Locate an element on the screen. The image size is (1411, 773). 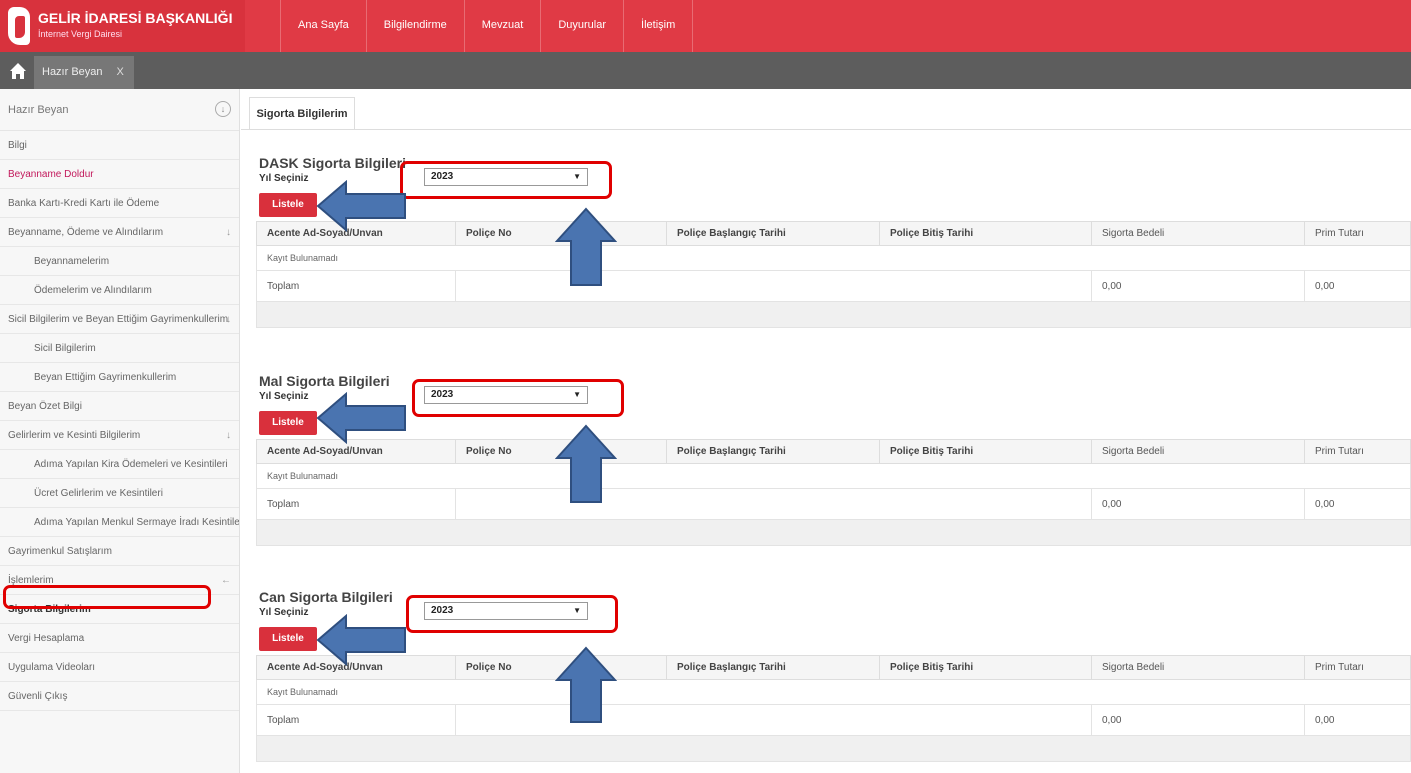
sidebar-item-banka-karti: Banka Kartı-Kredi Kartı ile Ödeme is located at coordinates (119, 203).